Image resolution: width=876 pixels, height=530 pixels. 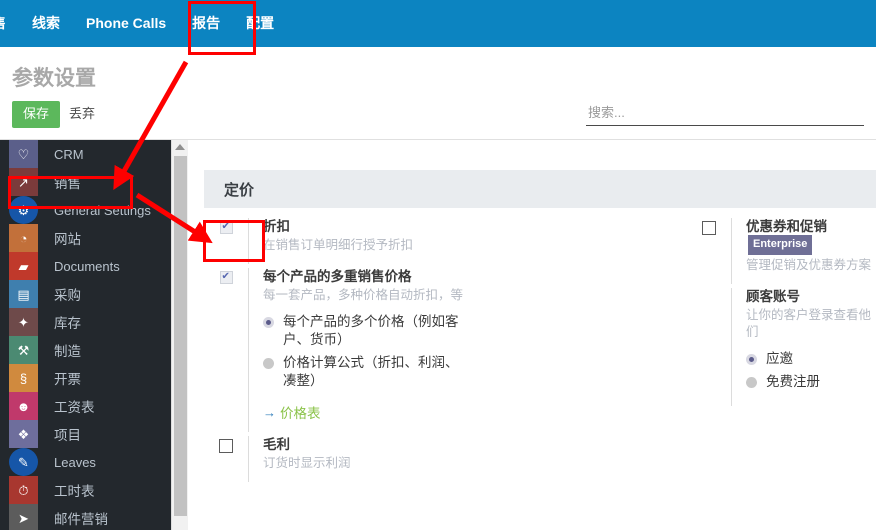 What do you see at coordinates (307, 463) in the screenshot?
I see `setting-description: 订货时显示利润` at bounding box center [307, 463].